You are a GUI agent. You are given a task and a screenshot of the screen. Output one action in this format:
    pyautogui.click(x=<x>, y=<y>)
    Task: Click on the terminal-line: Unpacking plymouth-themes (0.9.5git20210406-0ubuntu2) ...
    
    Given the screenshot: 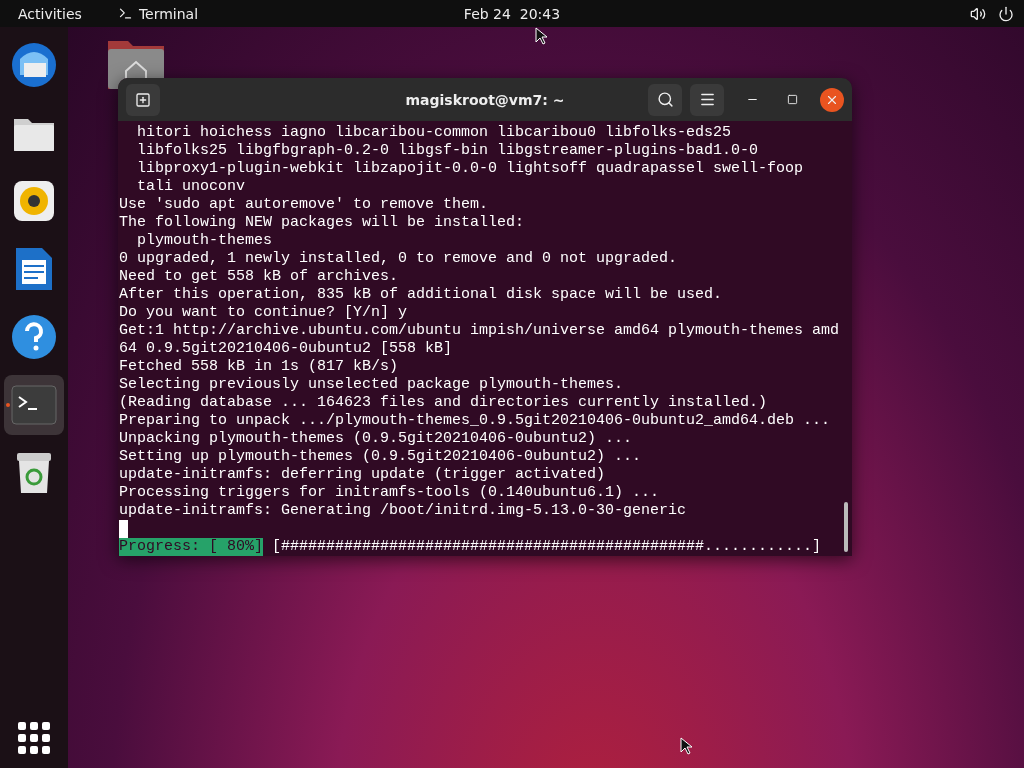 What is the action you would take?
    pyautogui.click(x=376, y=439)
    